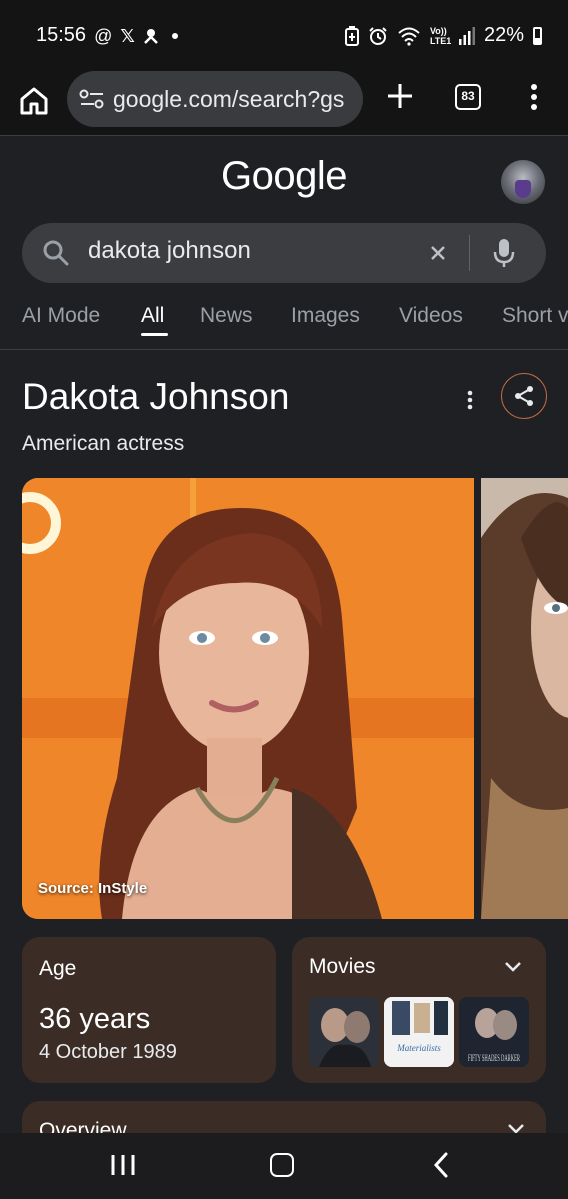 The width and height of the screenshot is (568, 1199). Describe the element at coordinates (409, 36) in the screenshot. I see `wifi-icon` at that location.